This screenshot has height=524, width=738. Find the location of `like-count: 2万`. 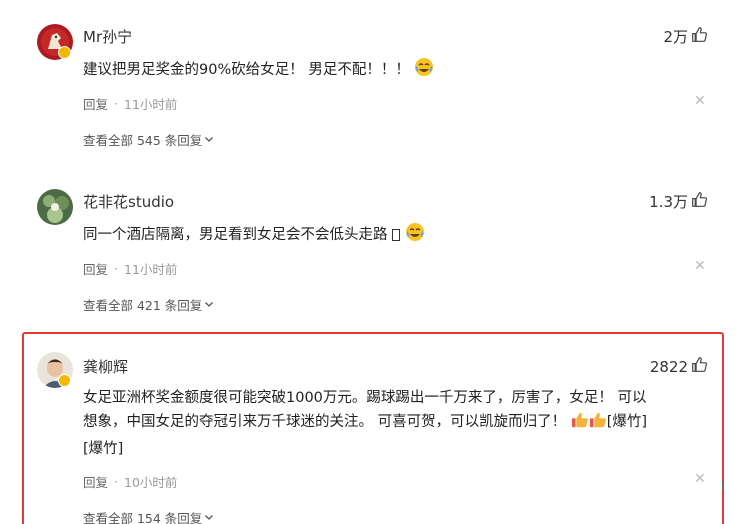

like-count: 2万 is located at coordinates (675, 37).